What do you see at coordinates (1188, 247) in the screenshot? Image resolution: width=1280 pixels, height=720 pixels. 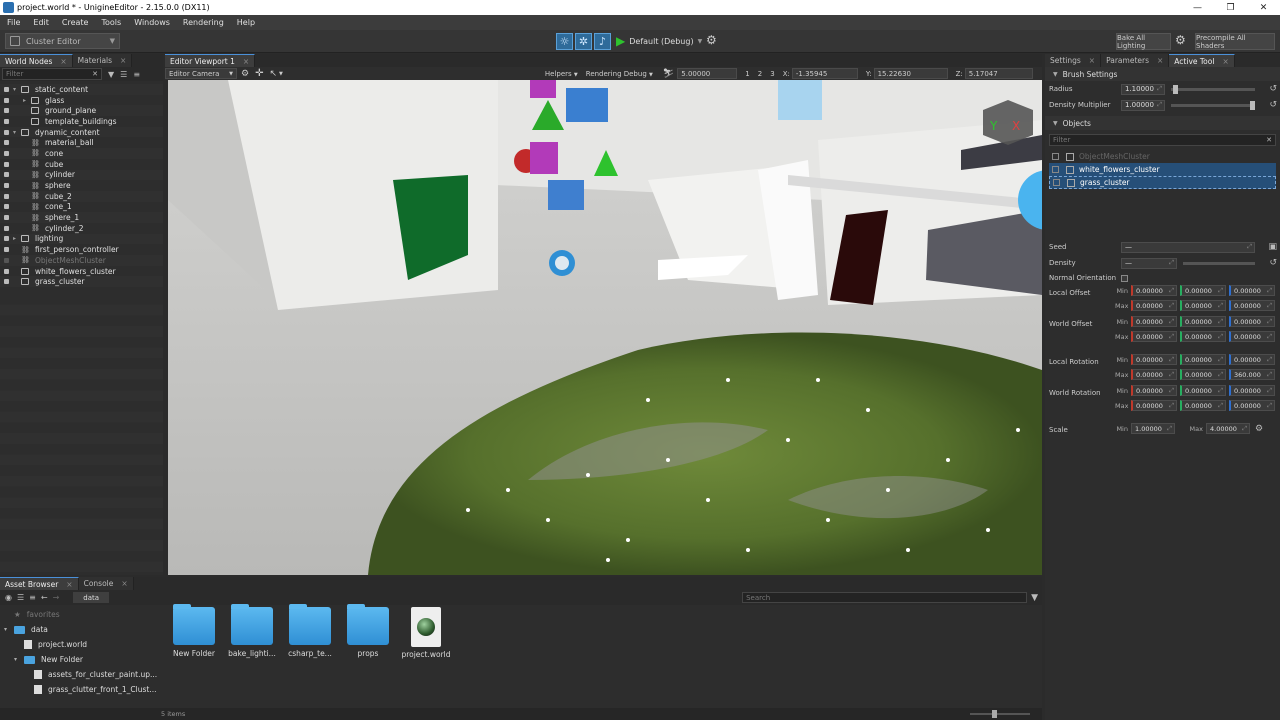 I see `seed-field: — ⤢` at bounding box center [1188, 247].